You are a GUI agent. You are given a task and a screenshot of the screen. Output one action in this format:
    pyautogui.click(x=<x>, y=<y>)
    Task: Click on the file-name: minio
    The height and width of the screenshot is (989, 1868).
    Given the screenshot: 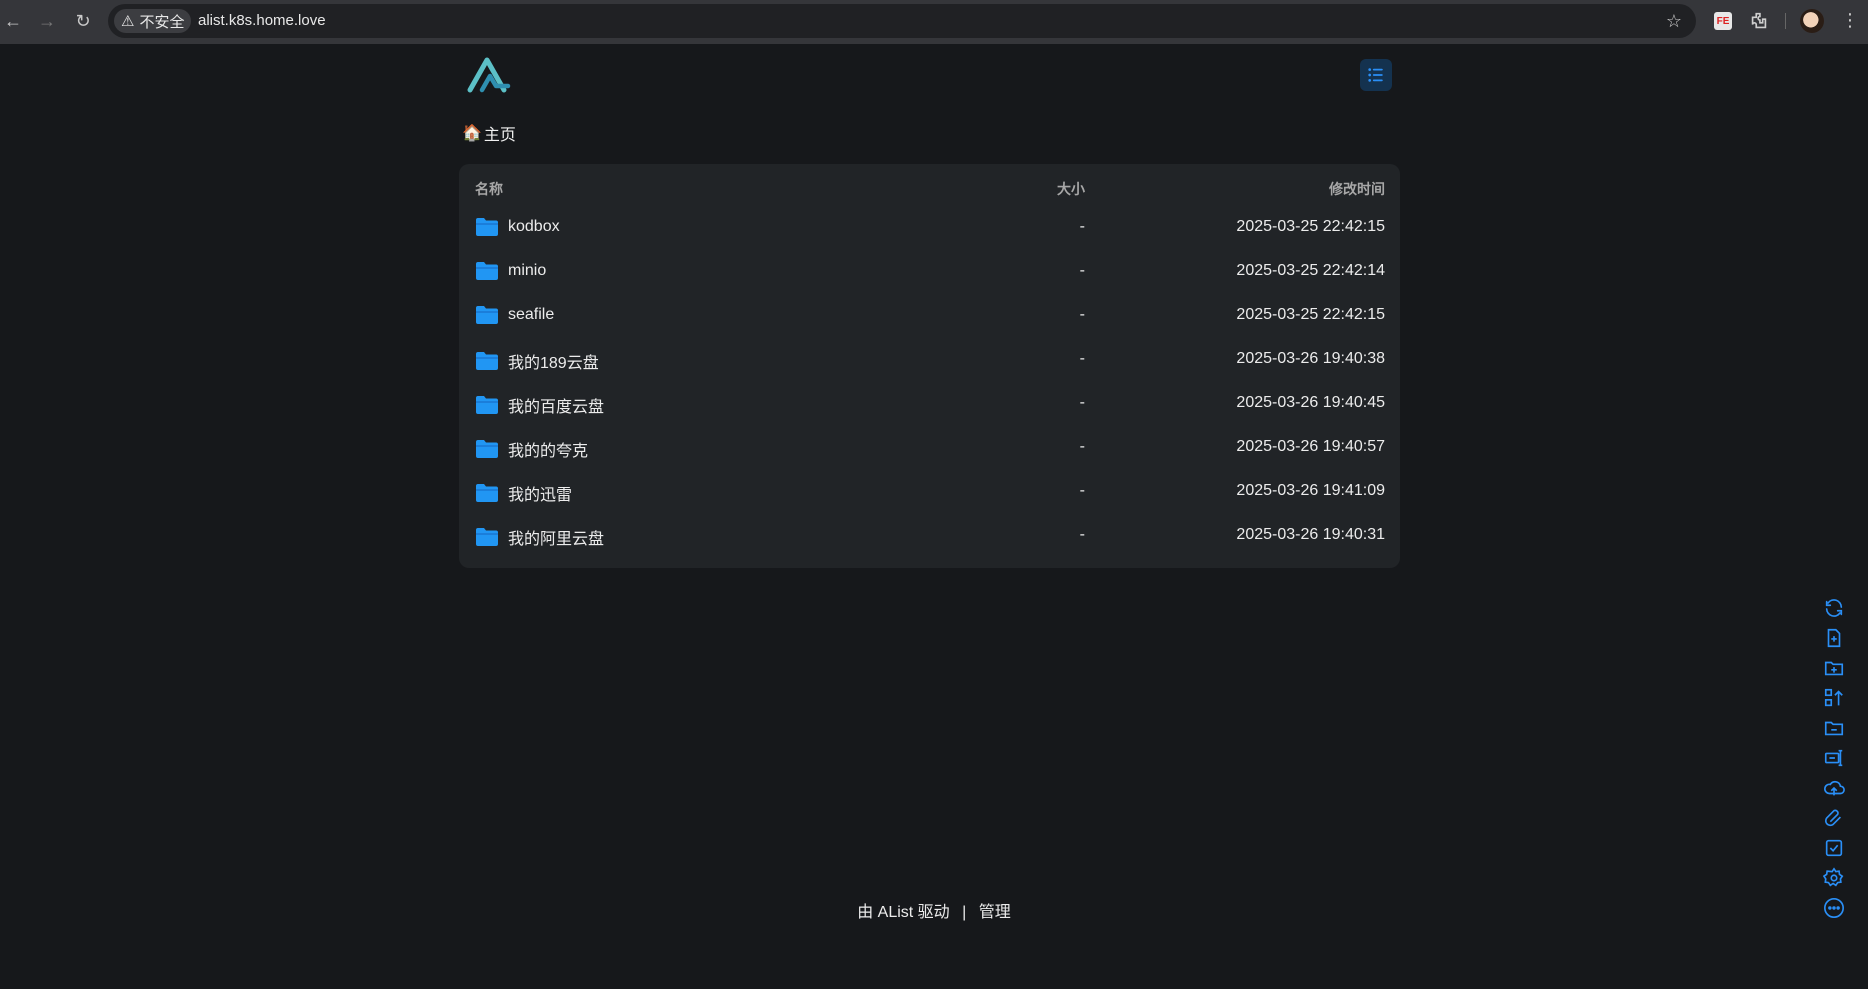 What is the action you would take?
    pyautogui.click(x=527, y=271)
    